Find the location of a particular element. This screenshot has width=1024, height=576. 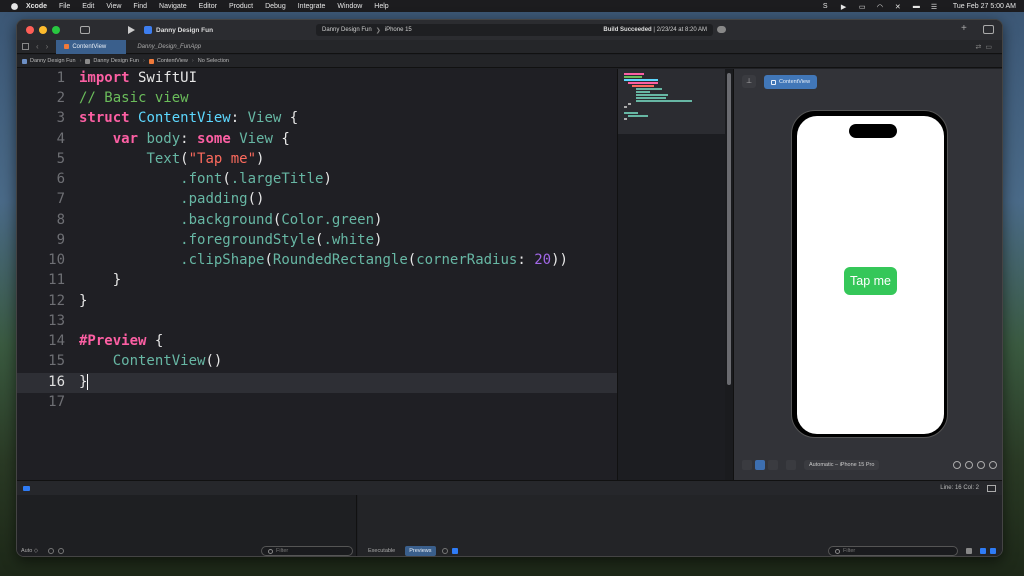

code-line: struct ContentView: View { is located at coordinates (188, 118).